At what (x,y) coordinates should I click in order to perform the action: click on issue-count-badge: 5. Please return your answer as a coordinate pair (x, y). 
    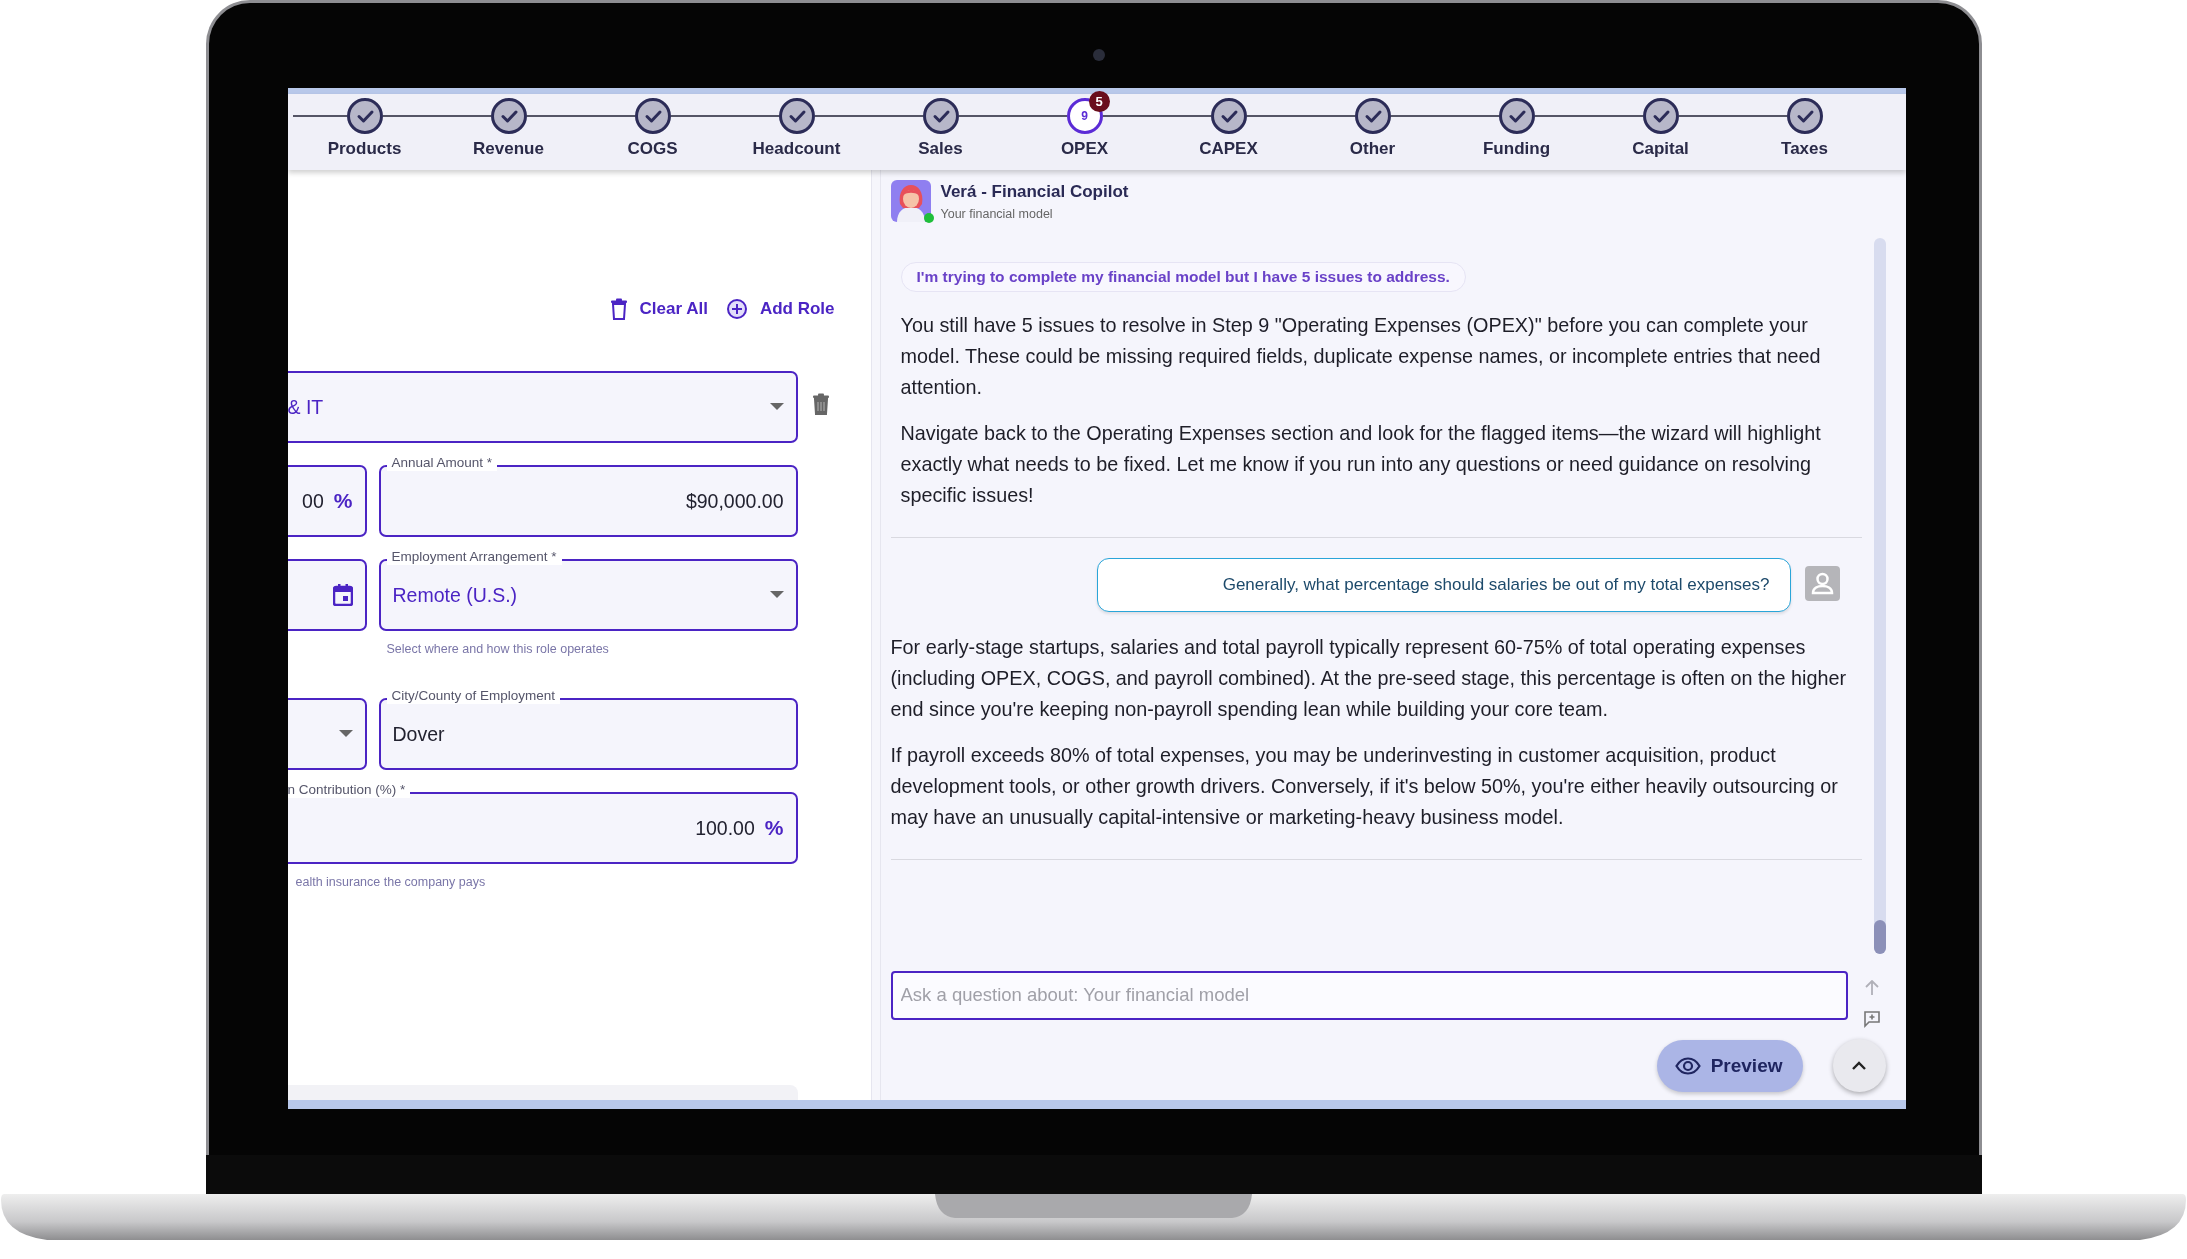
    Looking at the image, I should click on (1099, 101).